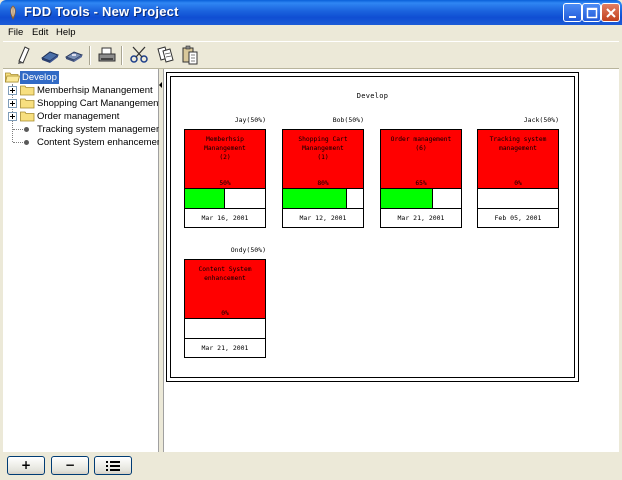 This screenshot has width=622, height=480. I want to click on card-name: Content System enhancement, so click(225, 274).